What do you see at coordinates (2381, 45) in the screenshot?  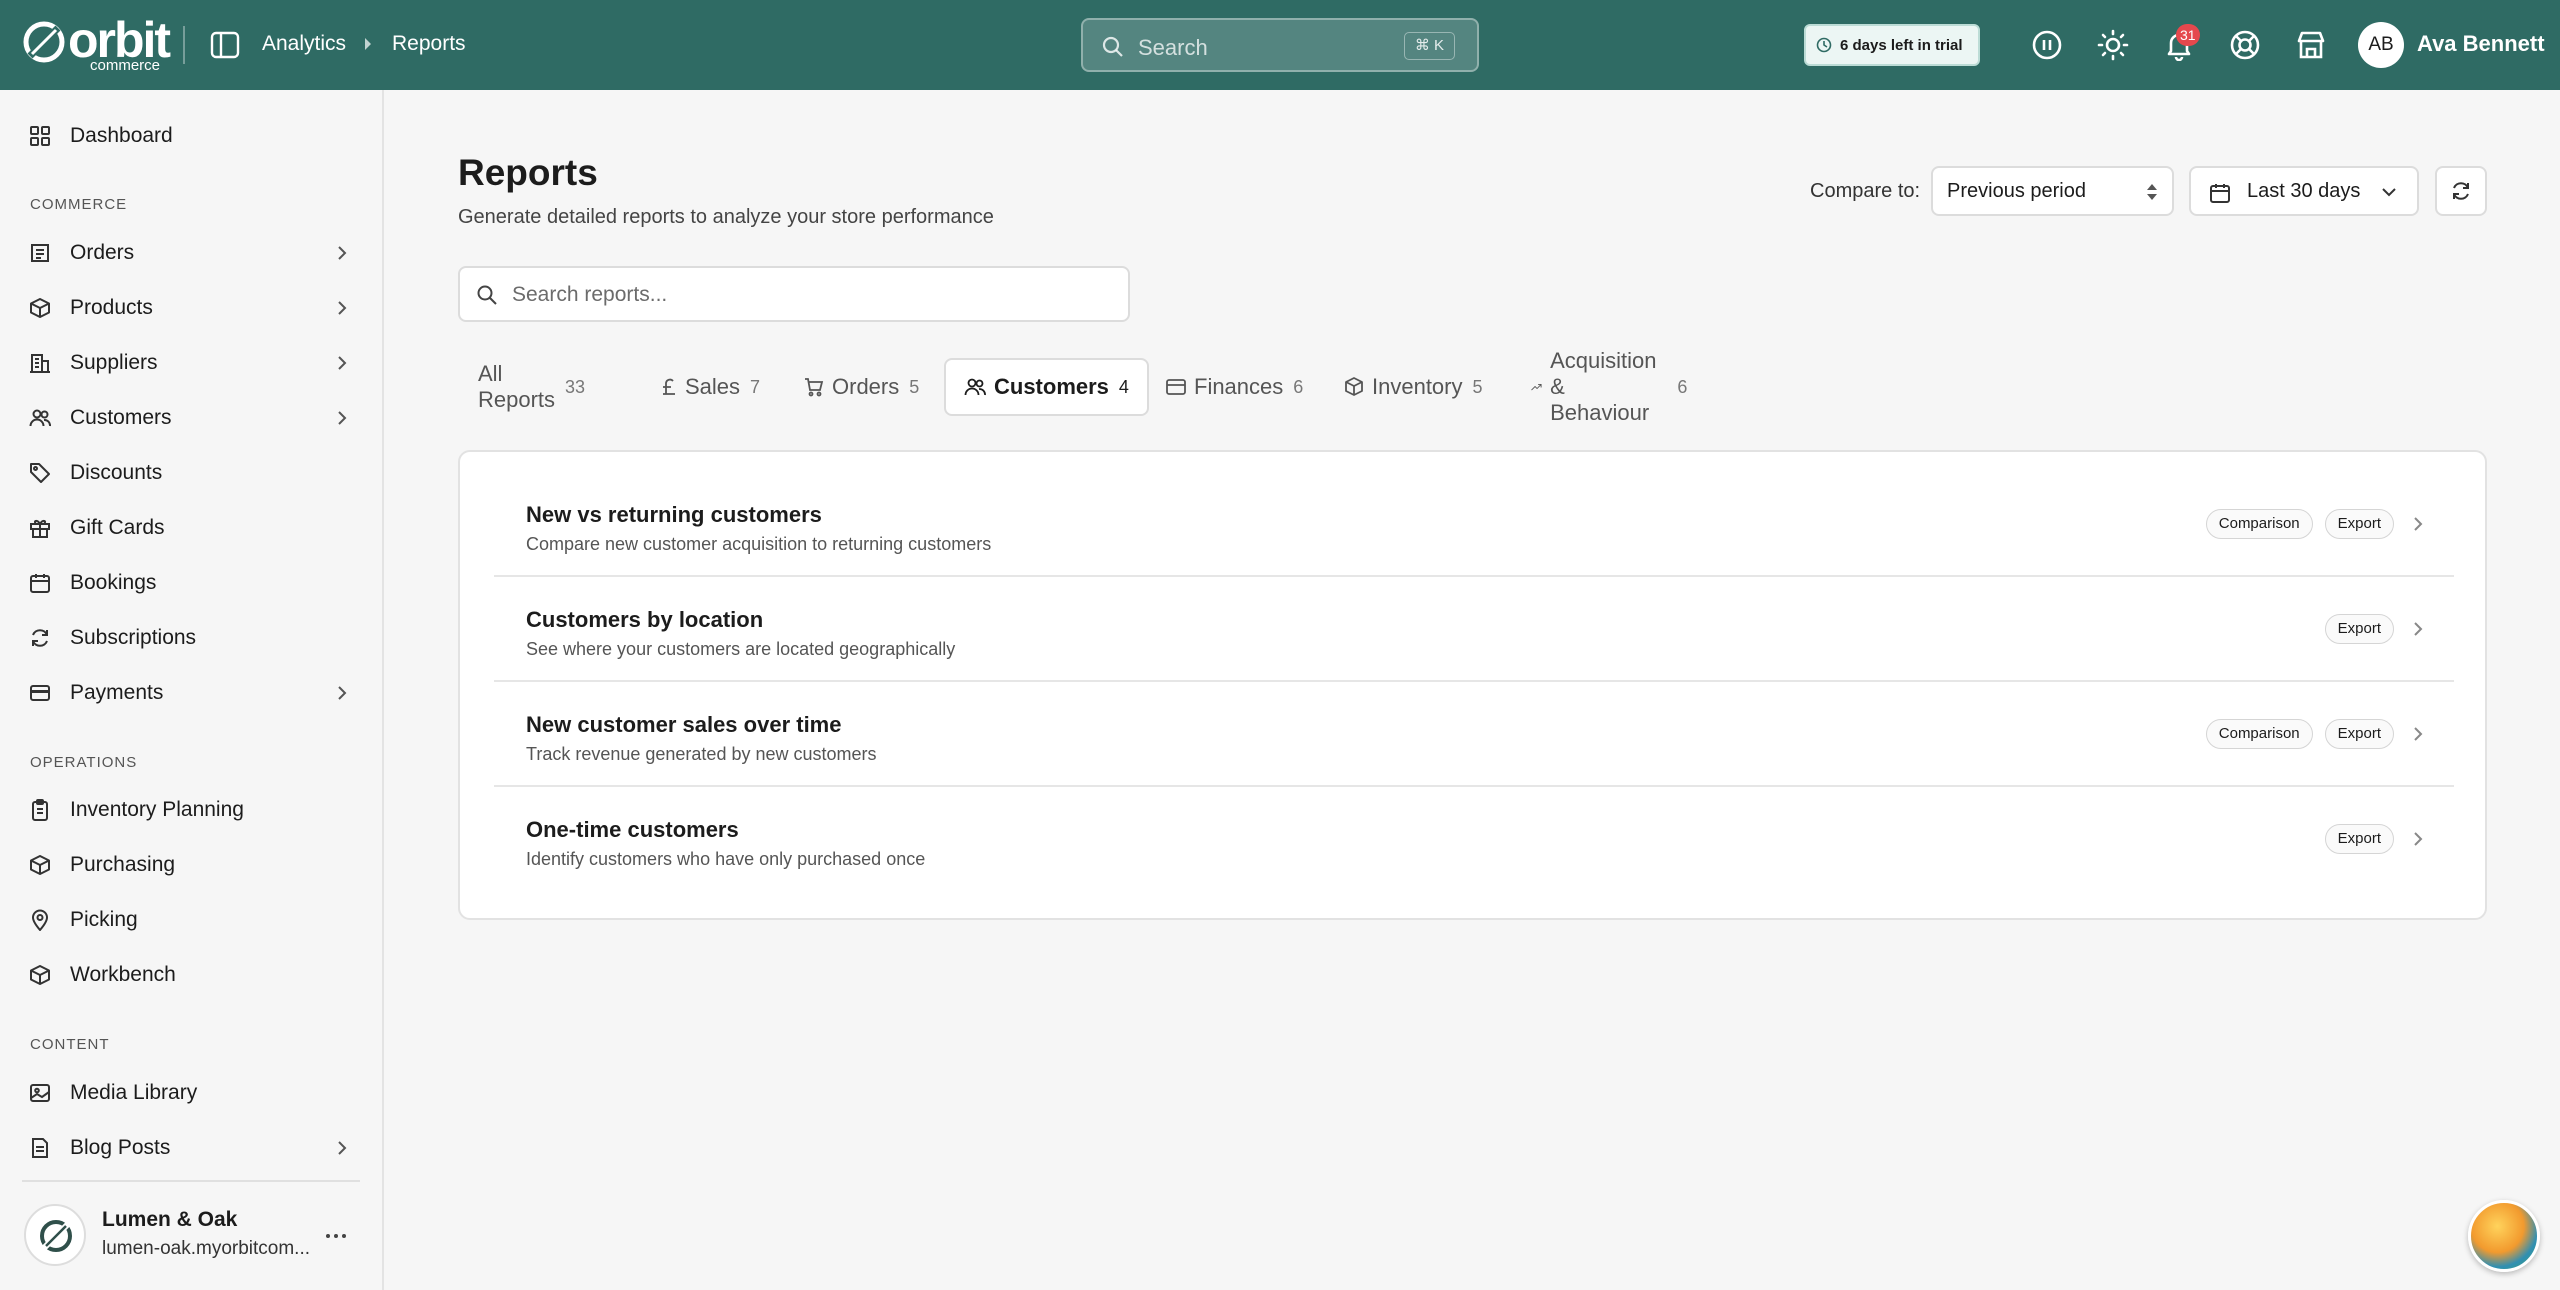 I see `user-avatar: AB` at bounding box center [2381, 45].